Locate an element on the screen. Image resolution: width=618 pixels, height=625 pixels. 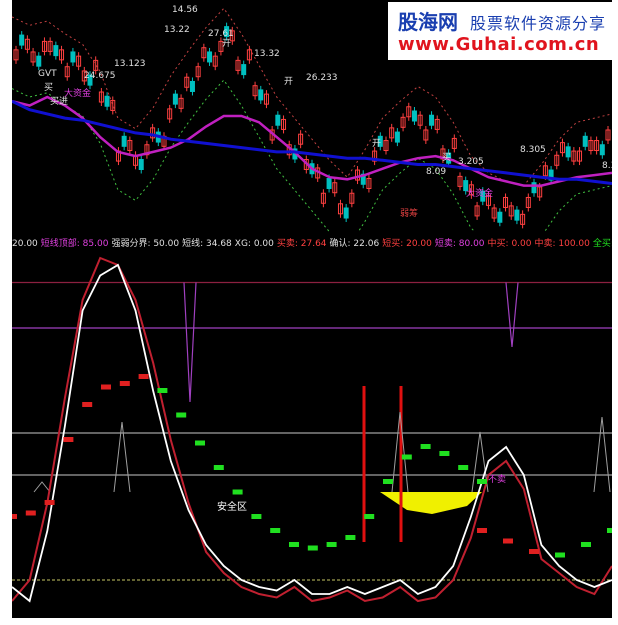
price-label: 27.61 is located at coordinates (221, 34).